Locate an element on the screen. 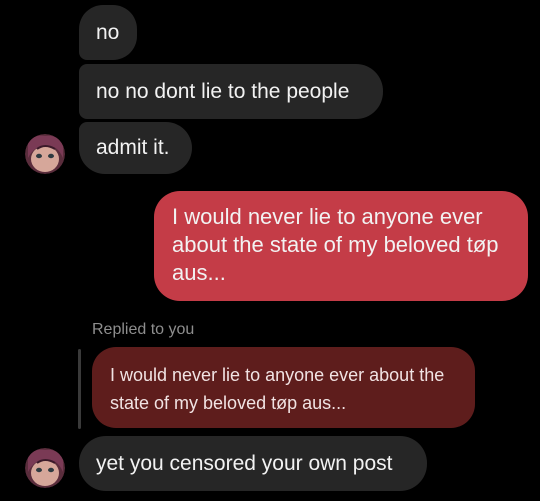 The width and height of the screenshot is (540, 501). message-bubble-dont-lie: no no dont lie to the people is located at coordinates (231, 91).